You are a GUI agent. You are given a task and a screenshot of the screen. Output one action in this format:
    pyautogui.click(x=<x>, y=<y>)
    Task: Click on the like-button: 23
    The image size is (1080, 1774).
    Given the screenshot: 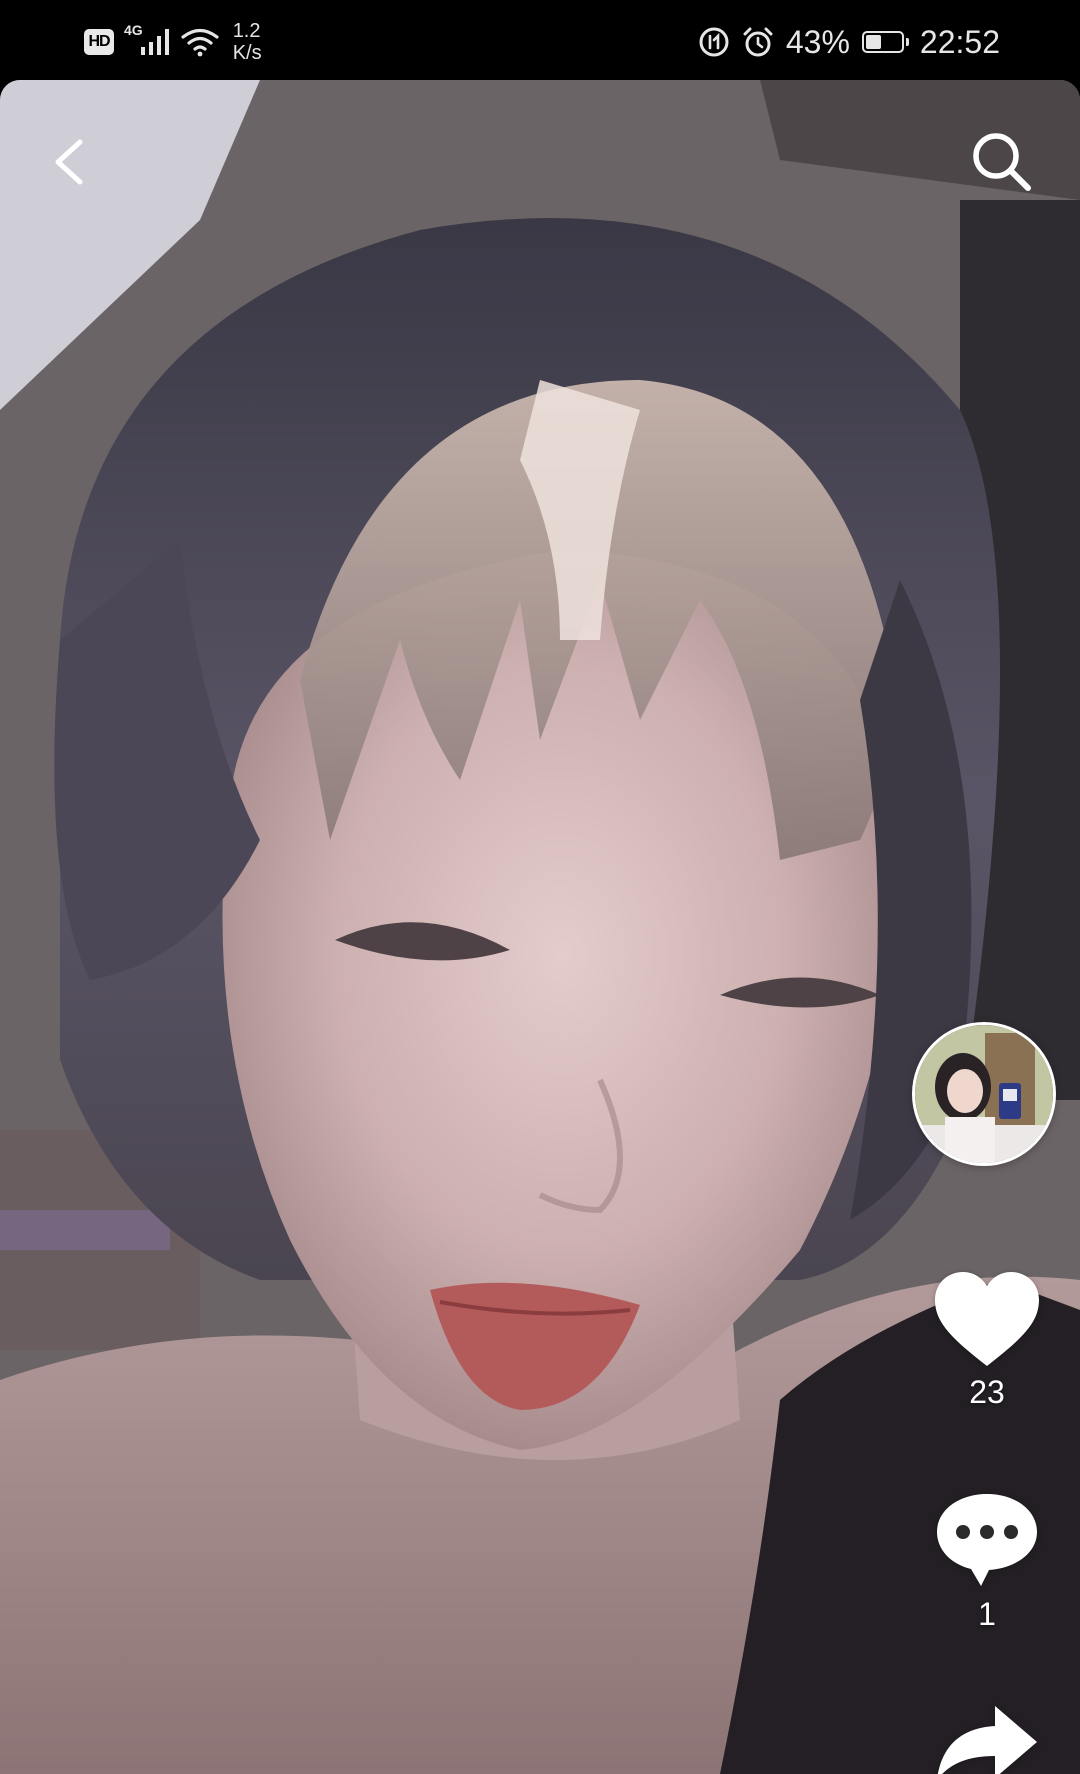 What is the action you would take?
    pyautogui.click(x=987, y=1340)
    